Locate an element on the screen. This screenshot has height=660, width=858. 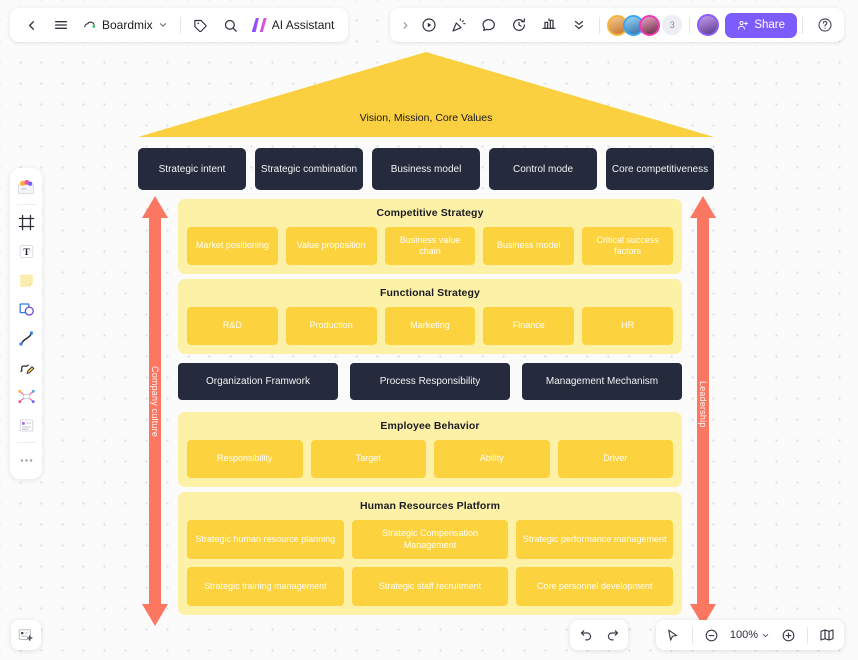
zoom-level-selector: 100% is located at coordinates (750, 635).